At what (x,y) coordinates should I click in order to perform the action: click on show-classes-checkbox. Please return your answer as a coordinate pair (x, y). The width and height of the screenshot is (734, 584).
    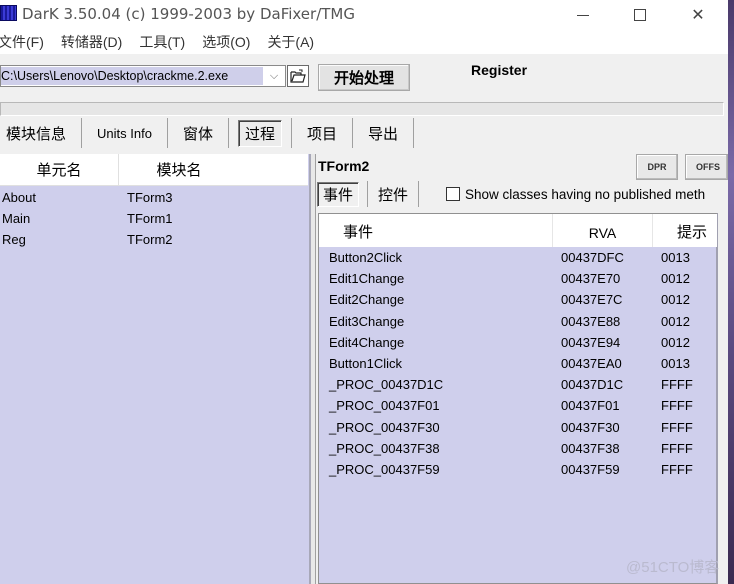
    Looking at the image, I should click on (453, 194).